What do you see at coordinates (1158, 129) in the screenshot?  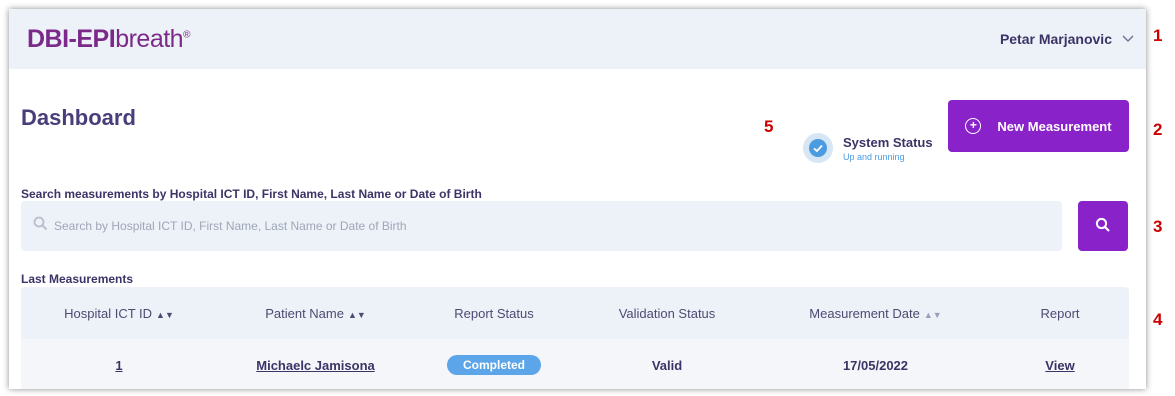 I see `annotation-marker-2: 2` at bounding box center [1158, 129].